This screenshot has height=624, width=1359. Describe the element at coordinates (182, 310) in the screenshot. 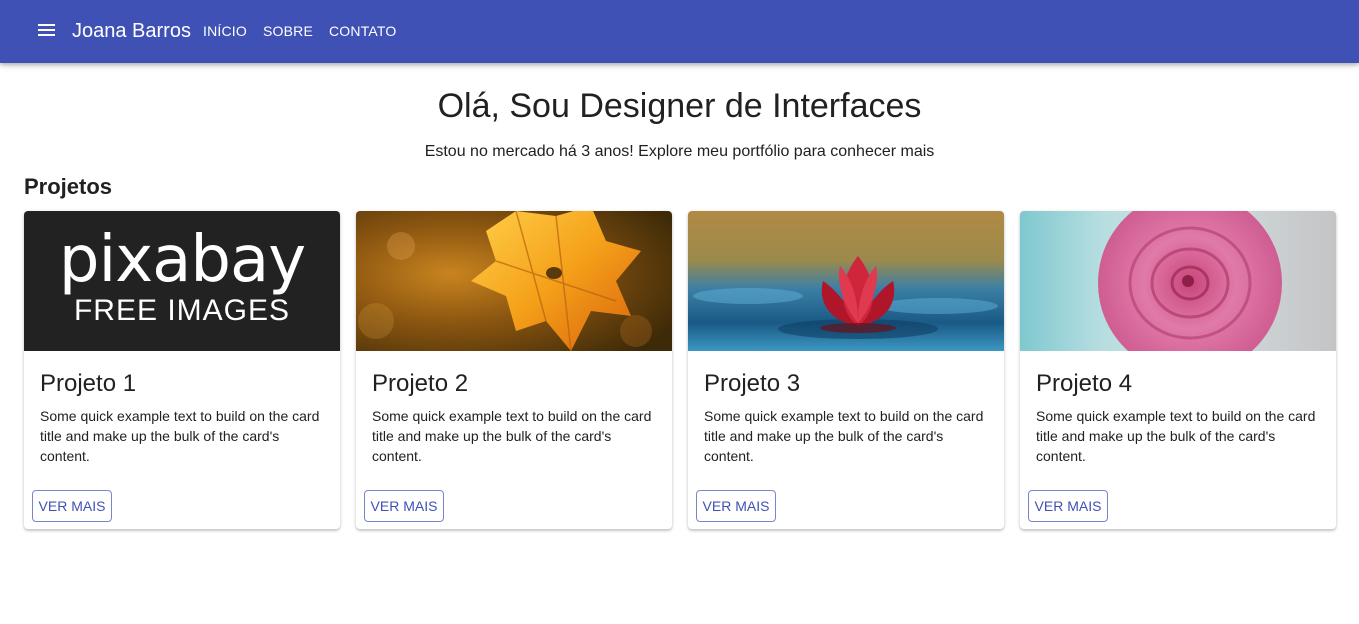

I see `pixabay-logo-subtext: FREE IMAGES` at that location.